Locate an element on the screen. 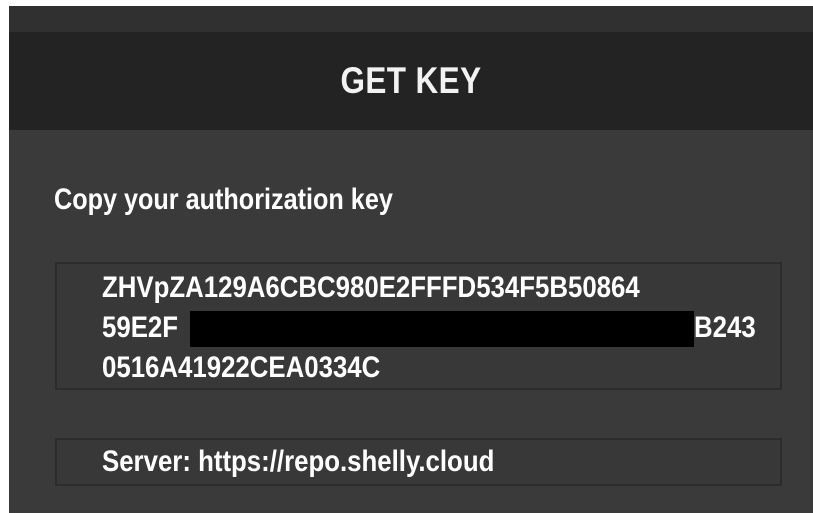 Image resolution: width=813 pixels, height=513 pixels. key-line-2-start: 59E2F is located at coordinates (140, 327).